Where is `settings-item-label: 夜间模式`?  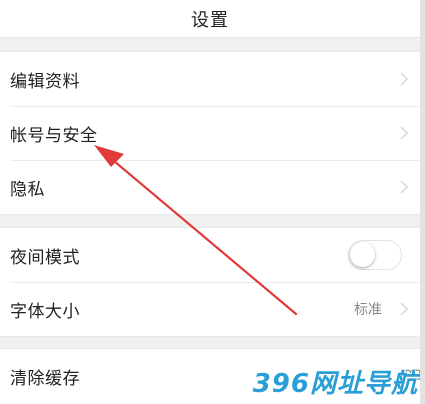 settings-item-label: 夜间模式 is located at coordinates (45, 257).